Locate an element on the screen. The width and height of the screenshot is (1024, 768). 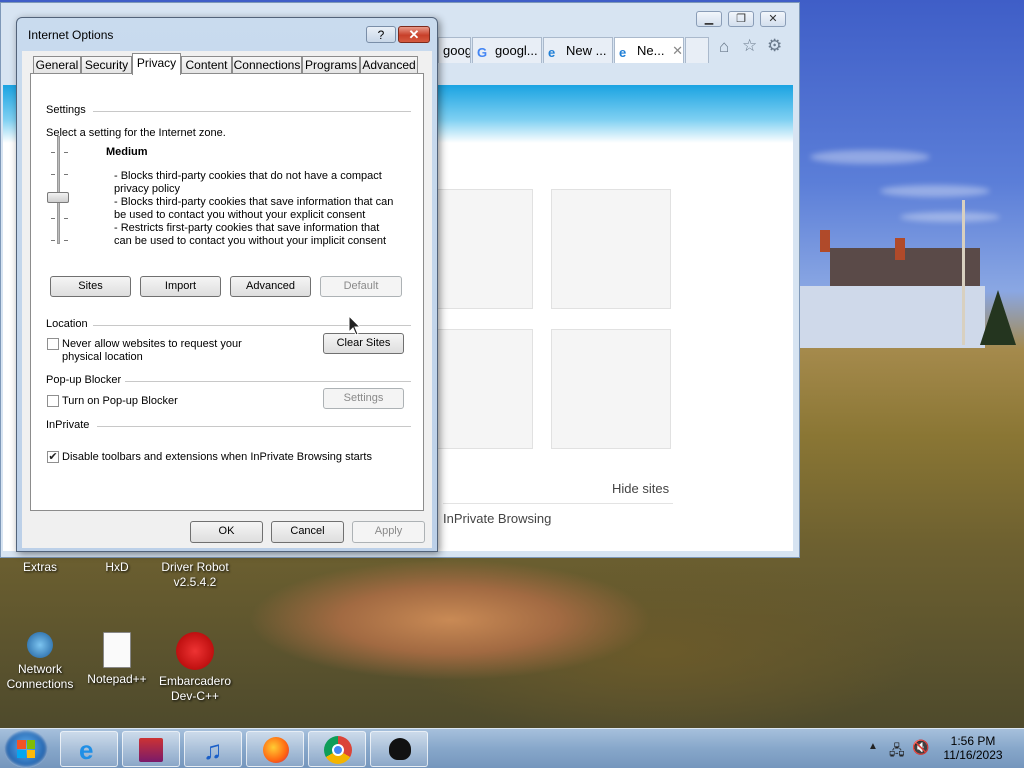
favorites-star-icon: ☆ is located at coordinates (749, 46).